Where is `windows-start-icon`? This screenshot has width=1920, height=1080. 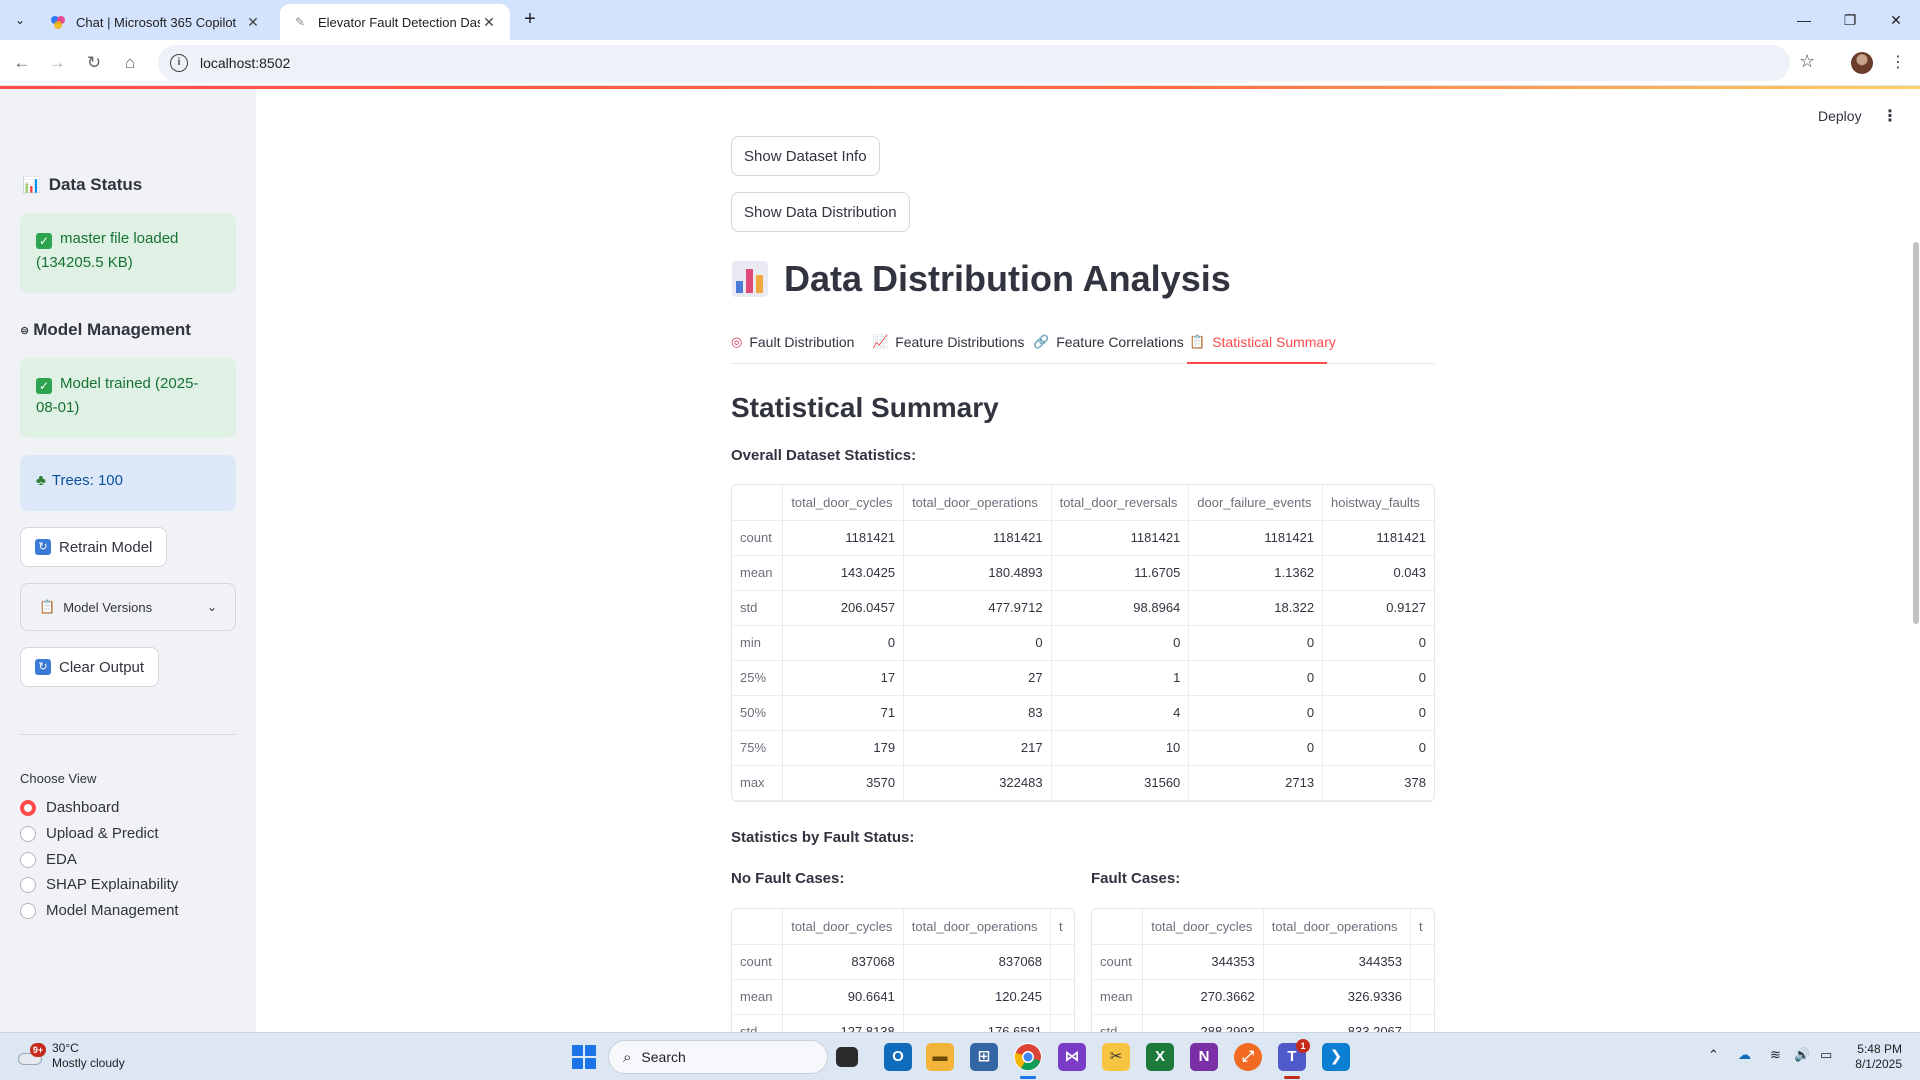
windows-start-icon is located at coordinates (584, 1057).